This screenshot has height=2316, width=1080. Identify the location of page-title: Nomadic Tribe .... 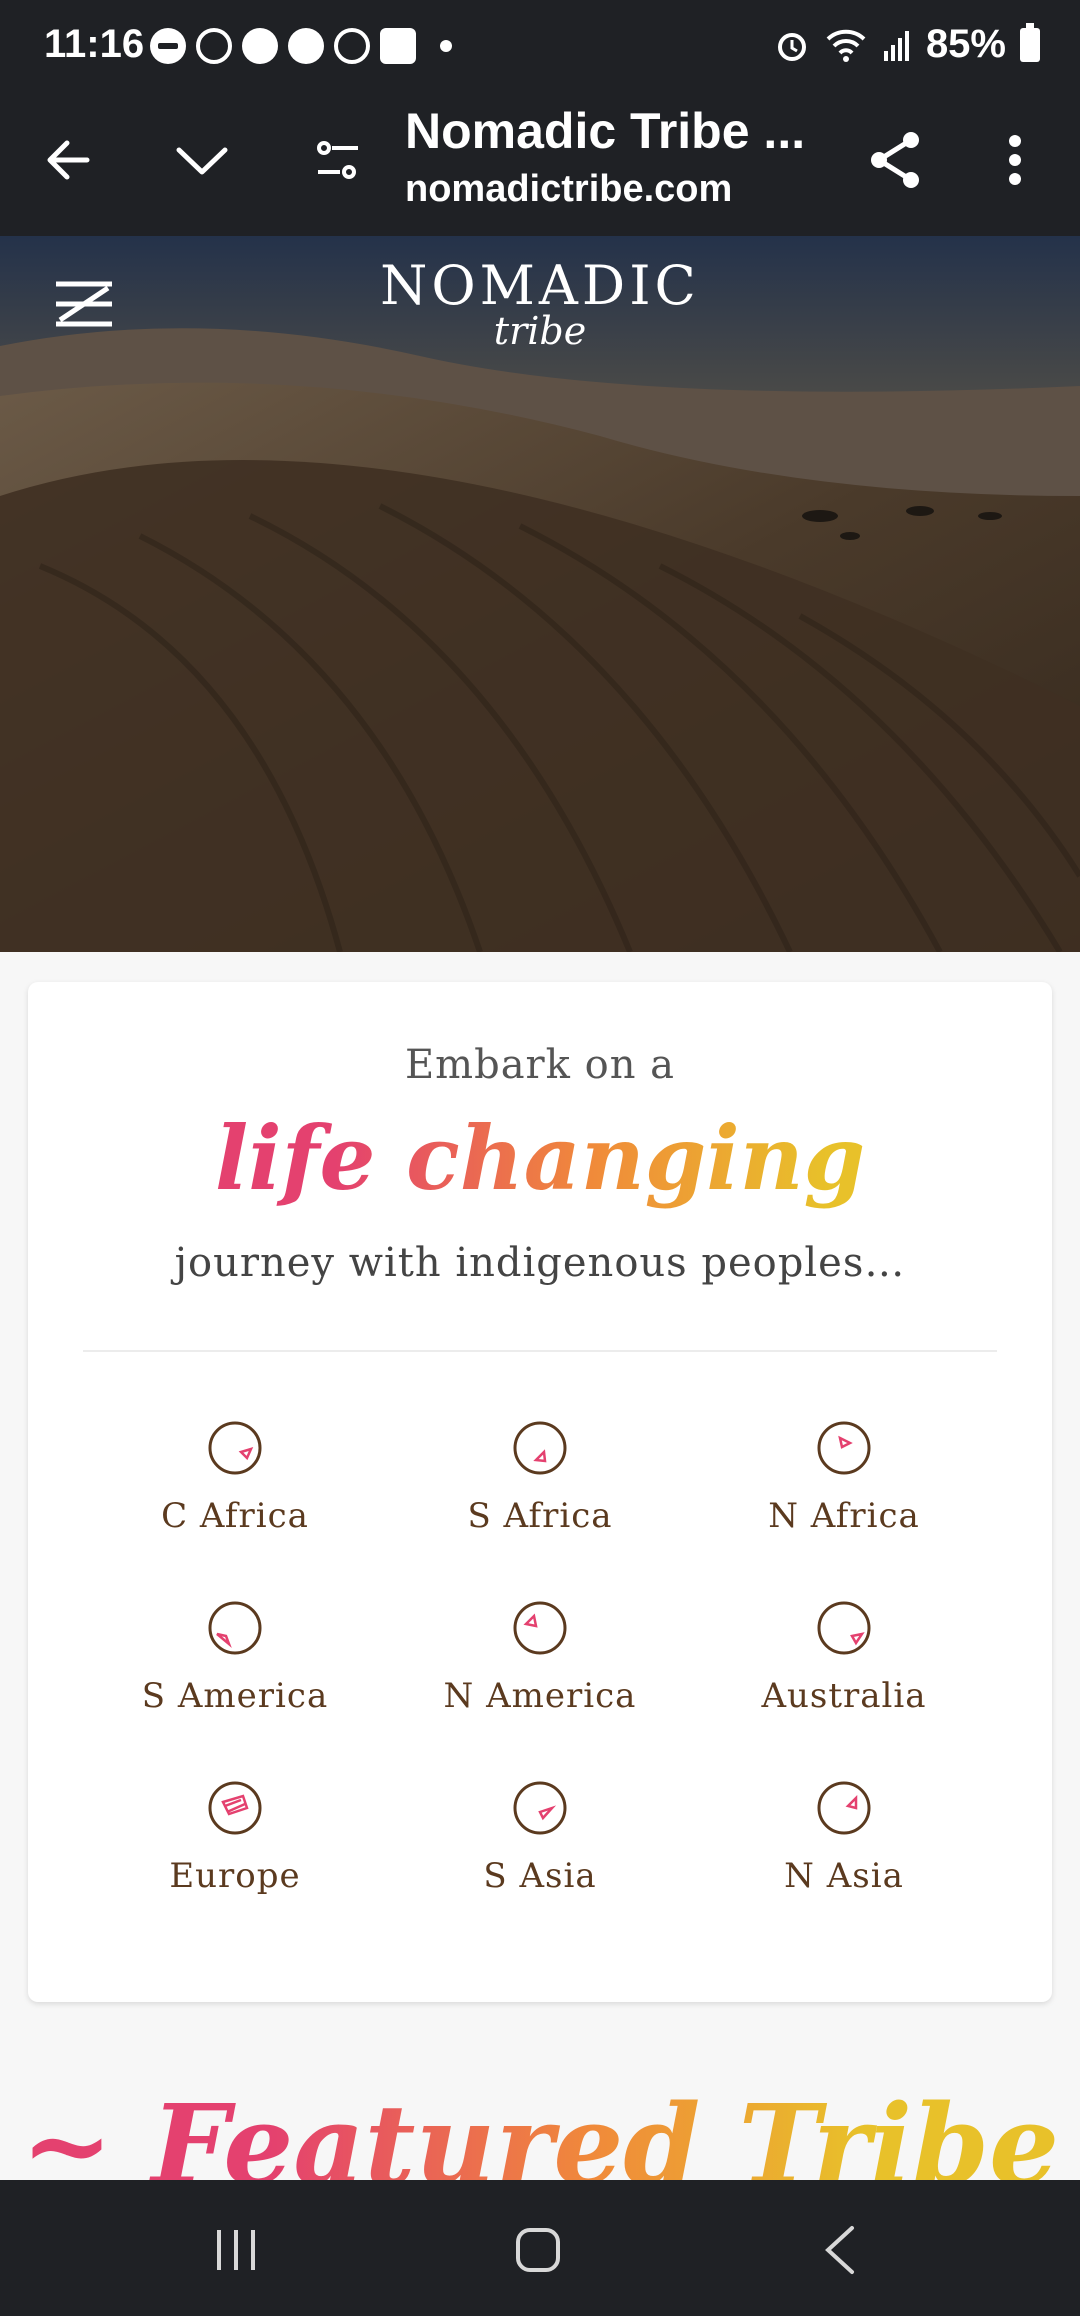
(605, 131).